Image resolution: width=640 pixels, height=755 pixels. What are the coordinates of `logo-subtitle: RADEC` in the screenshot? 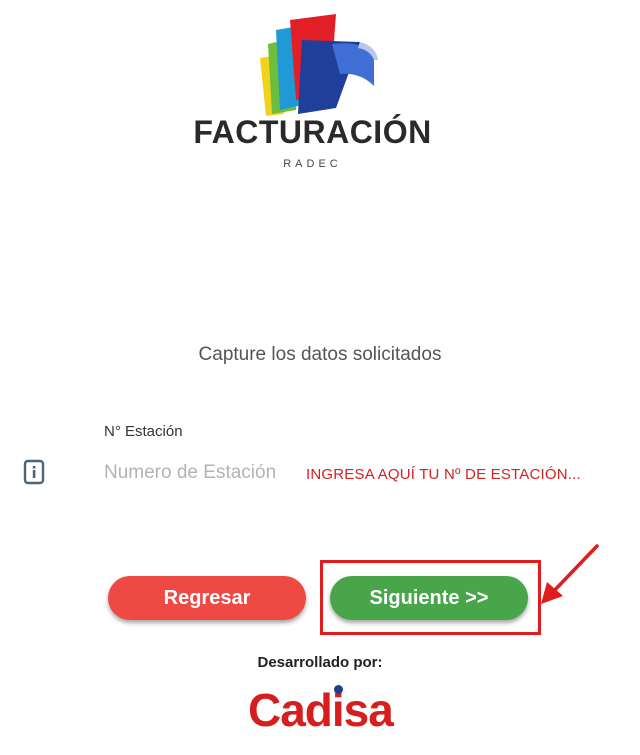 It's located at (312, 164).